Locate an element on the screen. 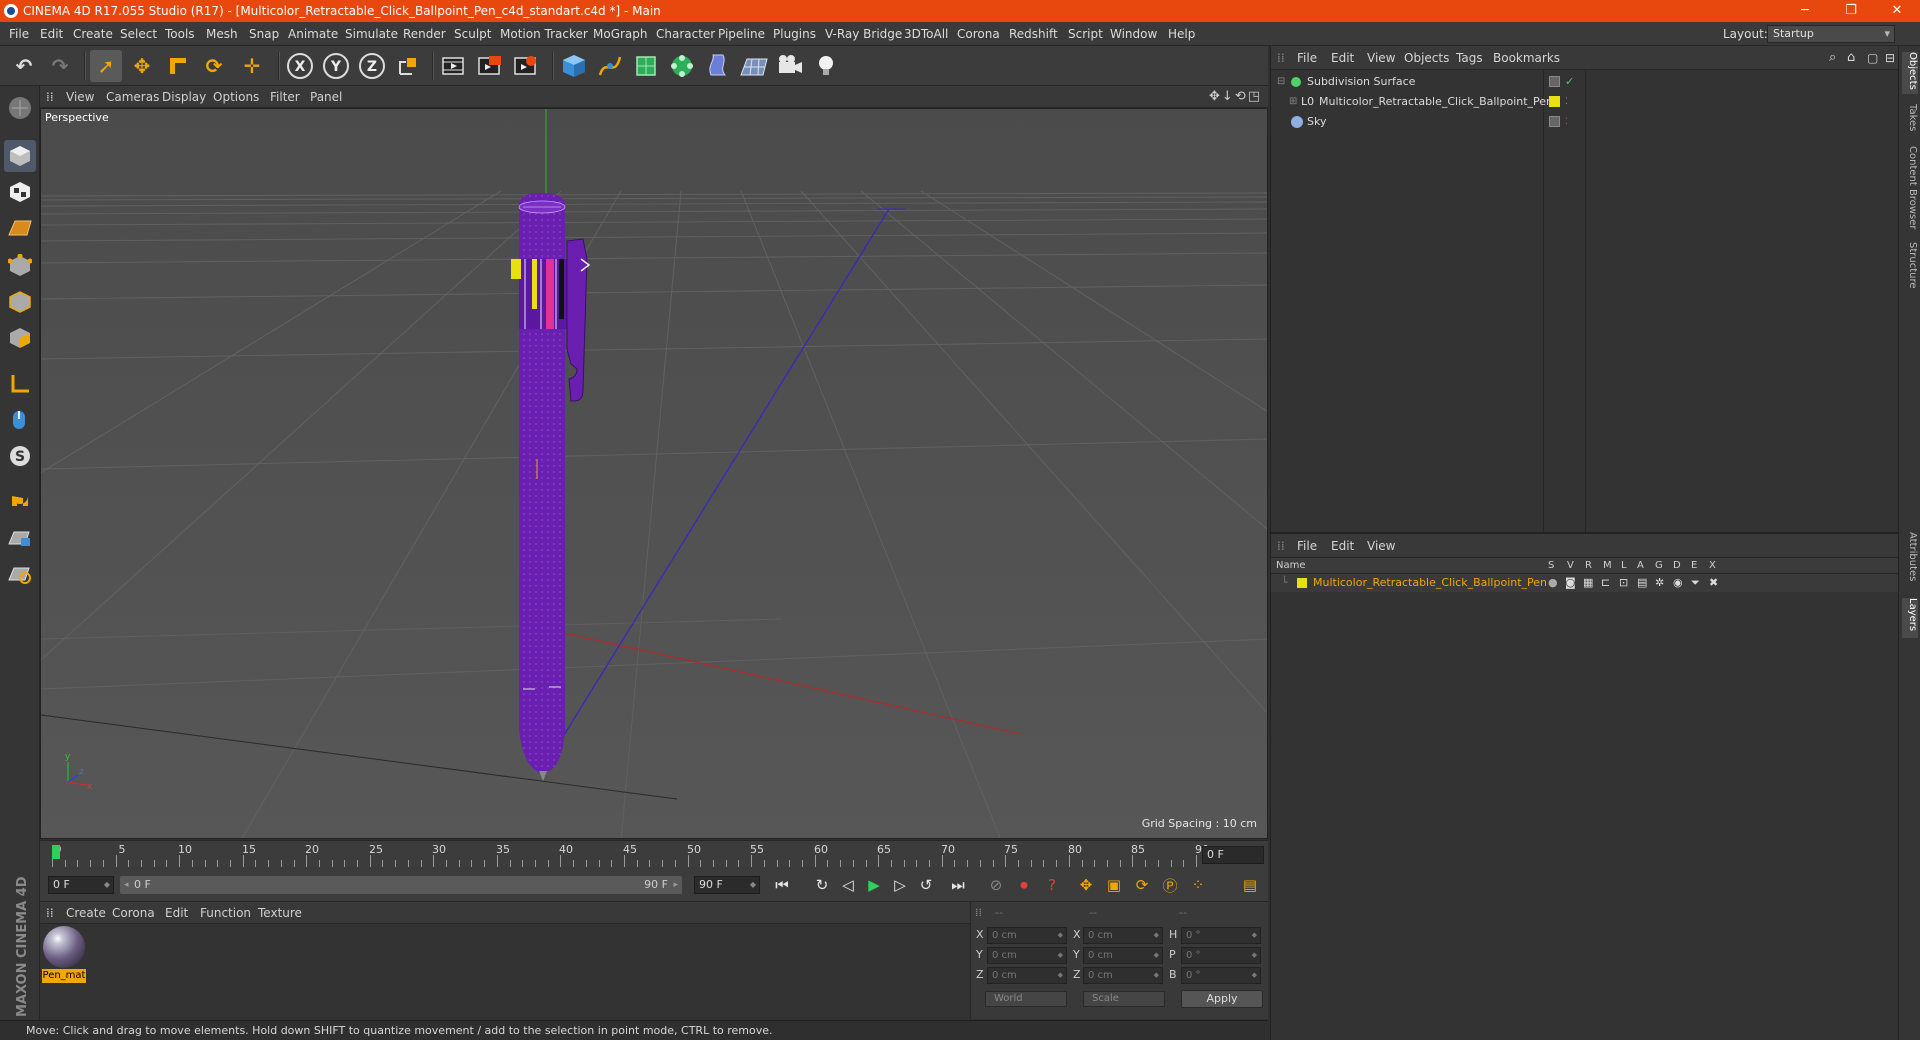 The image size is (1920, 1040). coord-pos-z-field: 0 cm is located at coordinates (1027, 975).